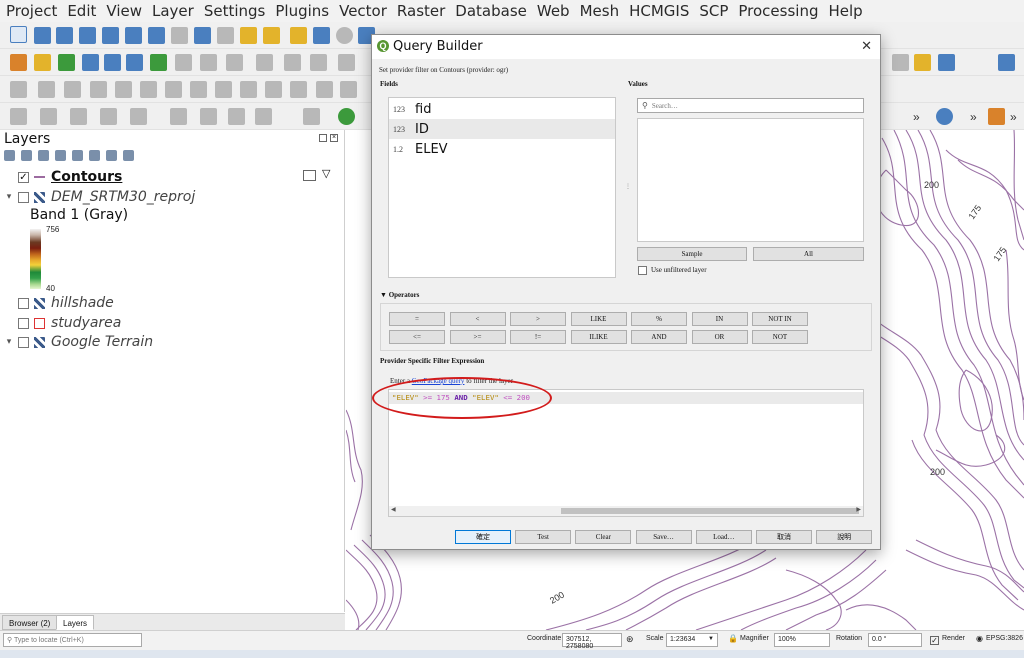  Describe the element at coordinates (323, 138) in the screenshot. I see `float-panel-icon` at that location.